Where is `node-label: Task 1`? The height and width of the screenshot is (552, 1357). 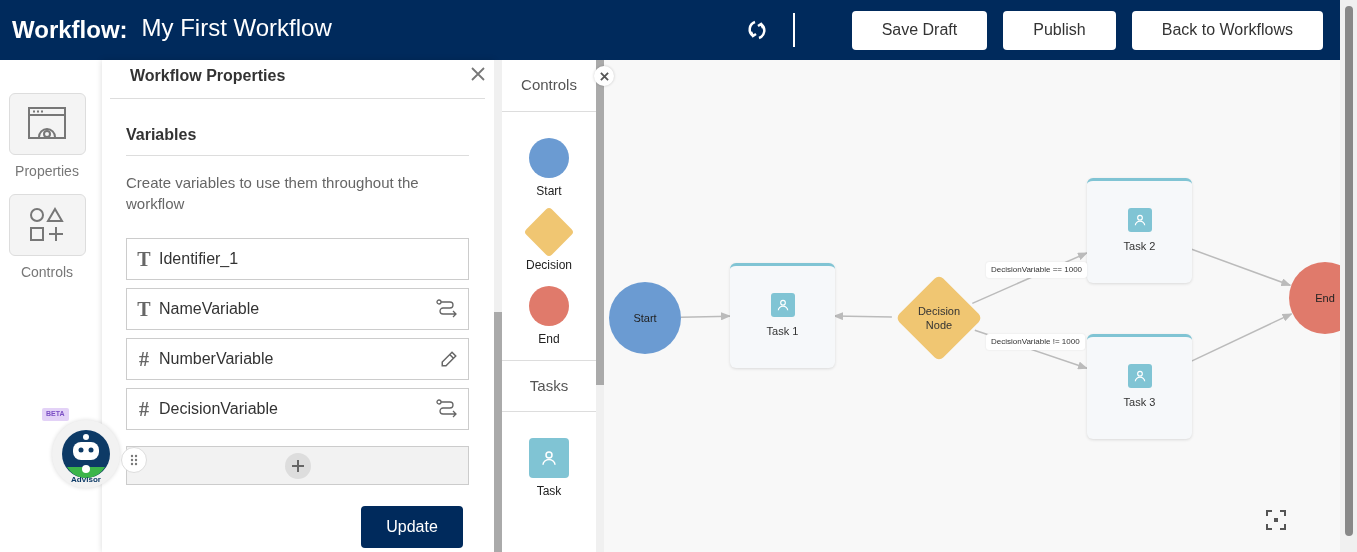 node-label: Task 1 is located at coordinates (782, 331).